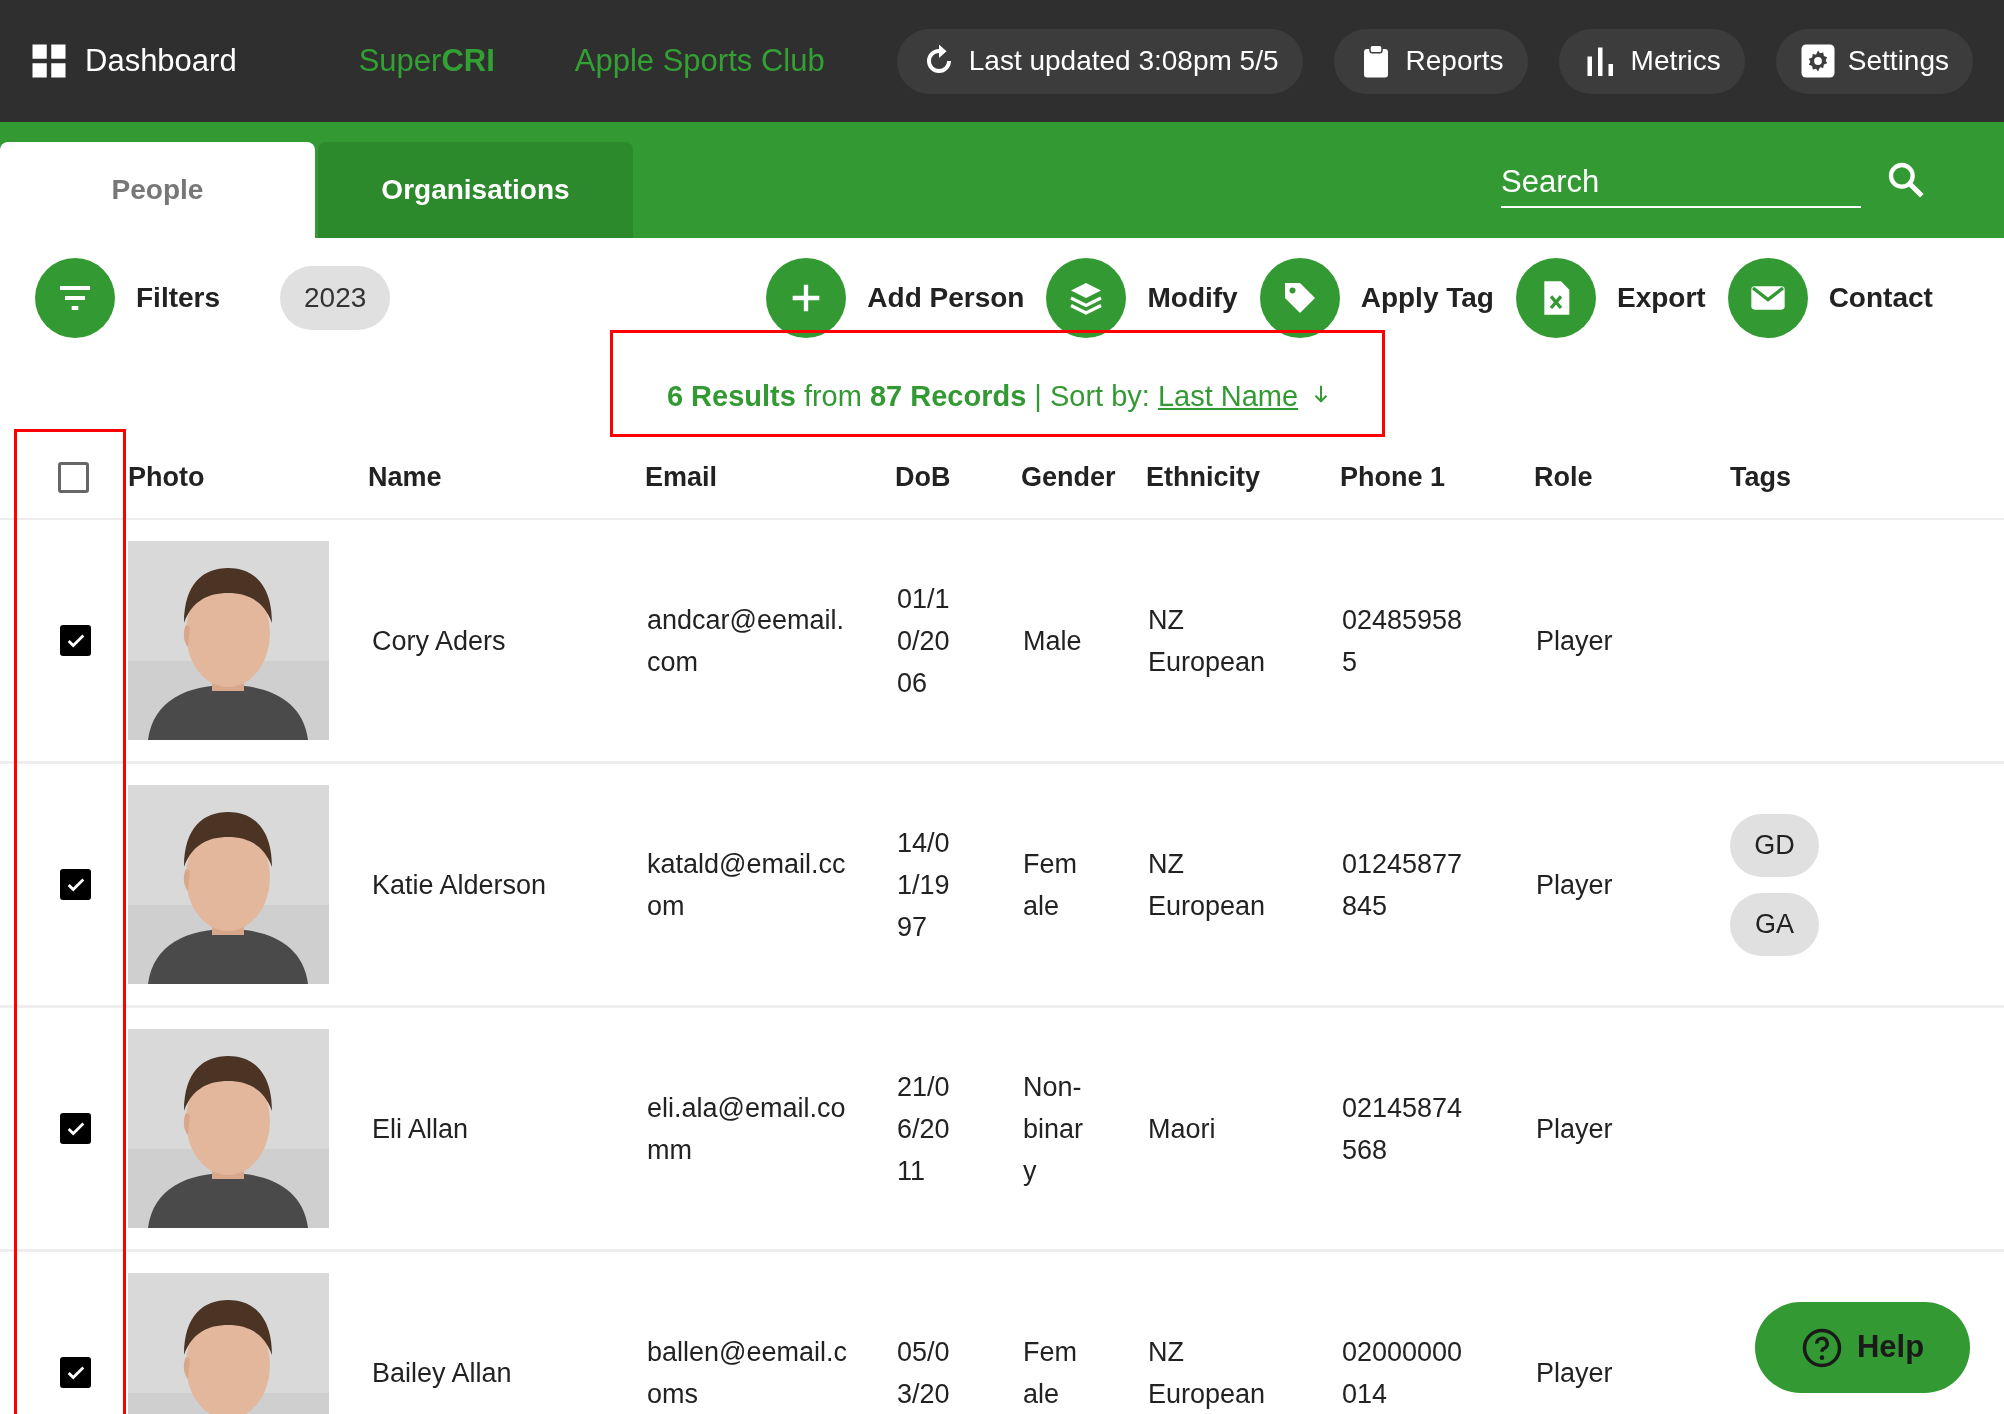 The width and height of the screenshot is (2004, 1414). I want to click on column-header: Name, so click(506, 477).